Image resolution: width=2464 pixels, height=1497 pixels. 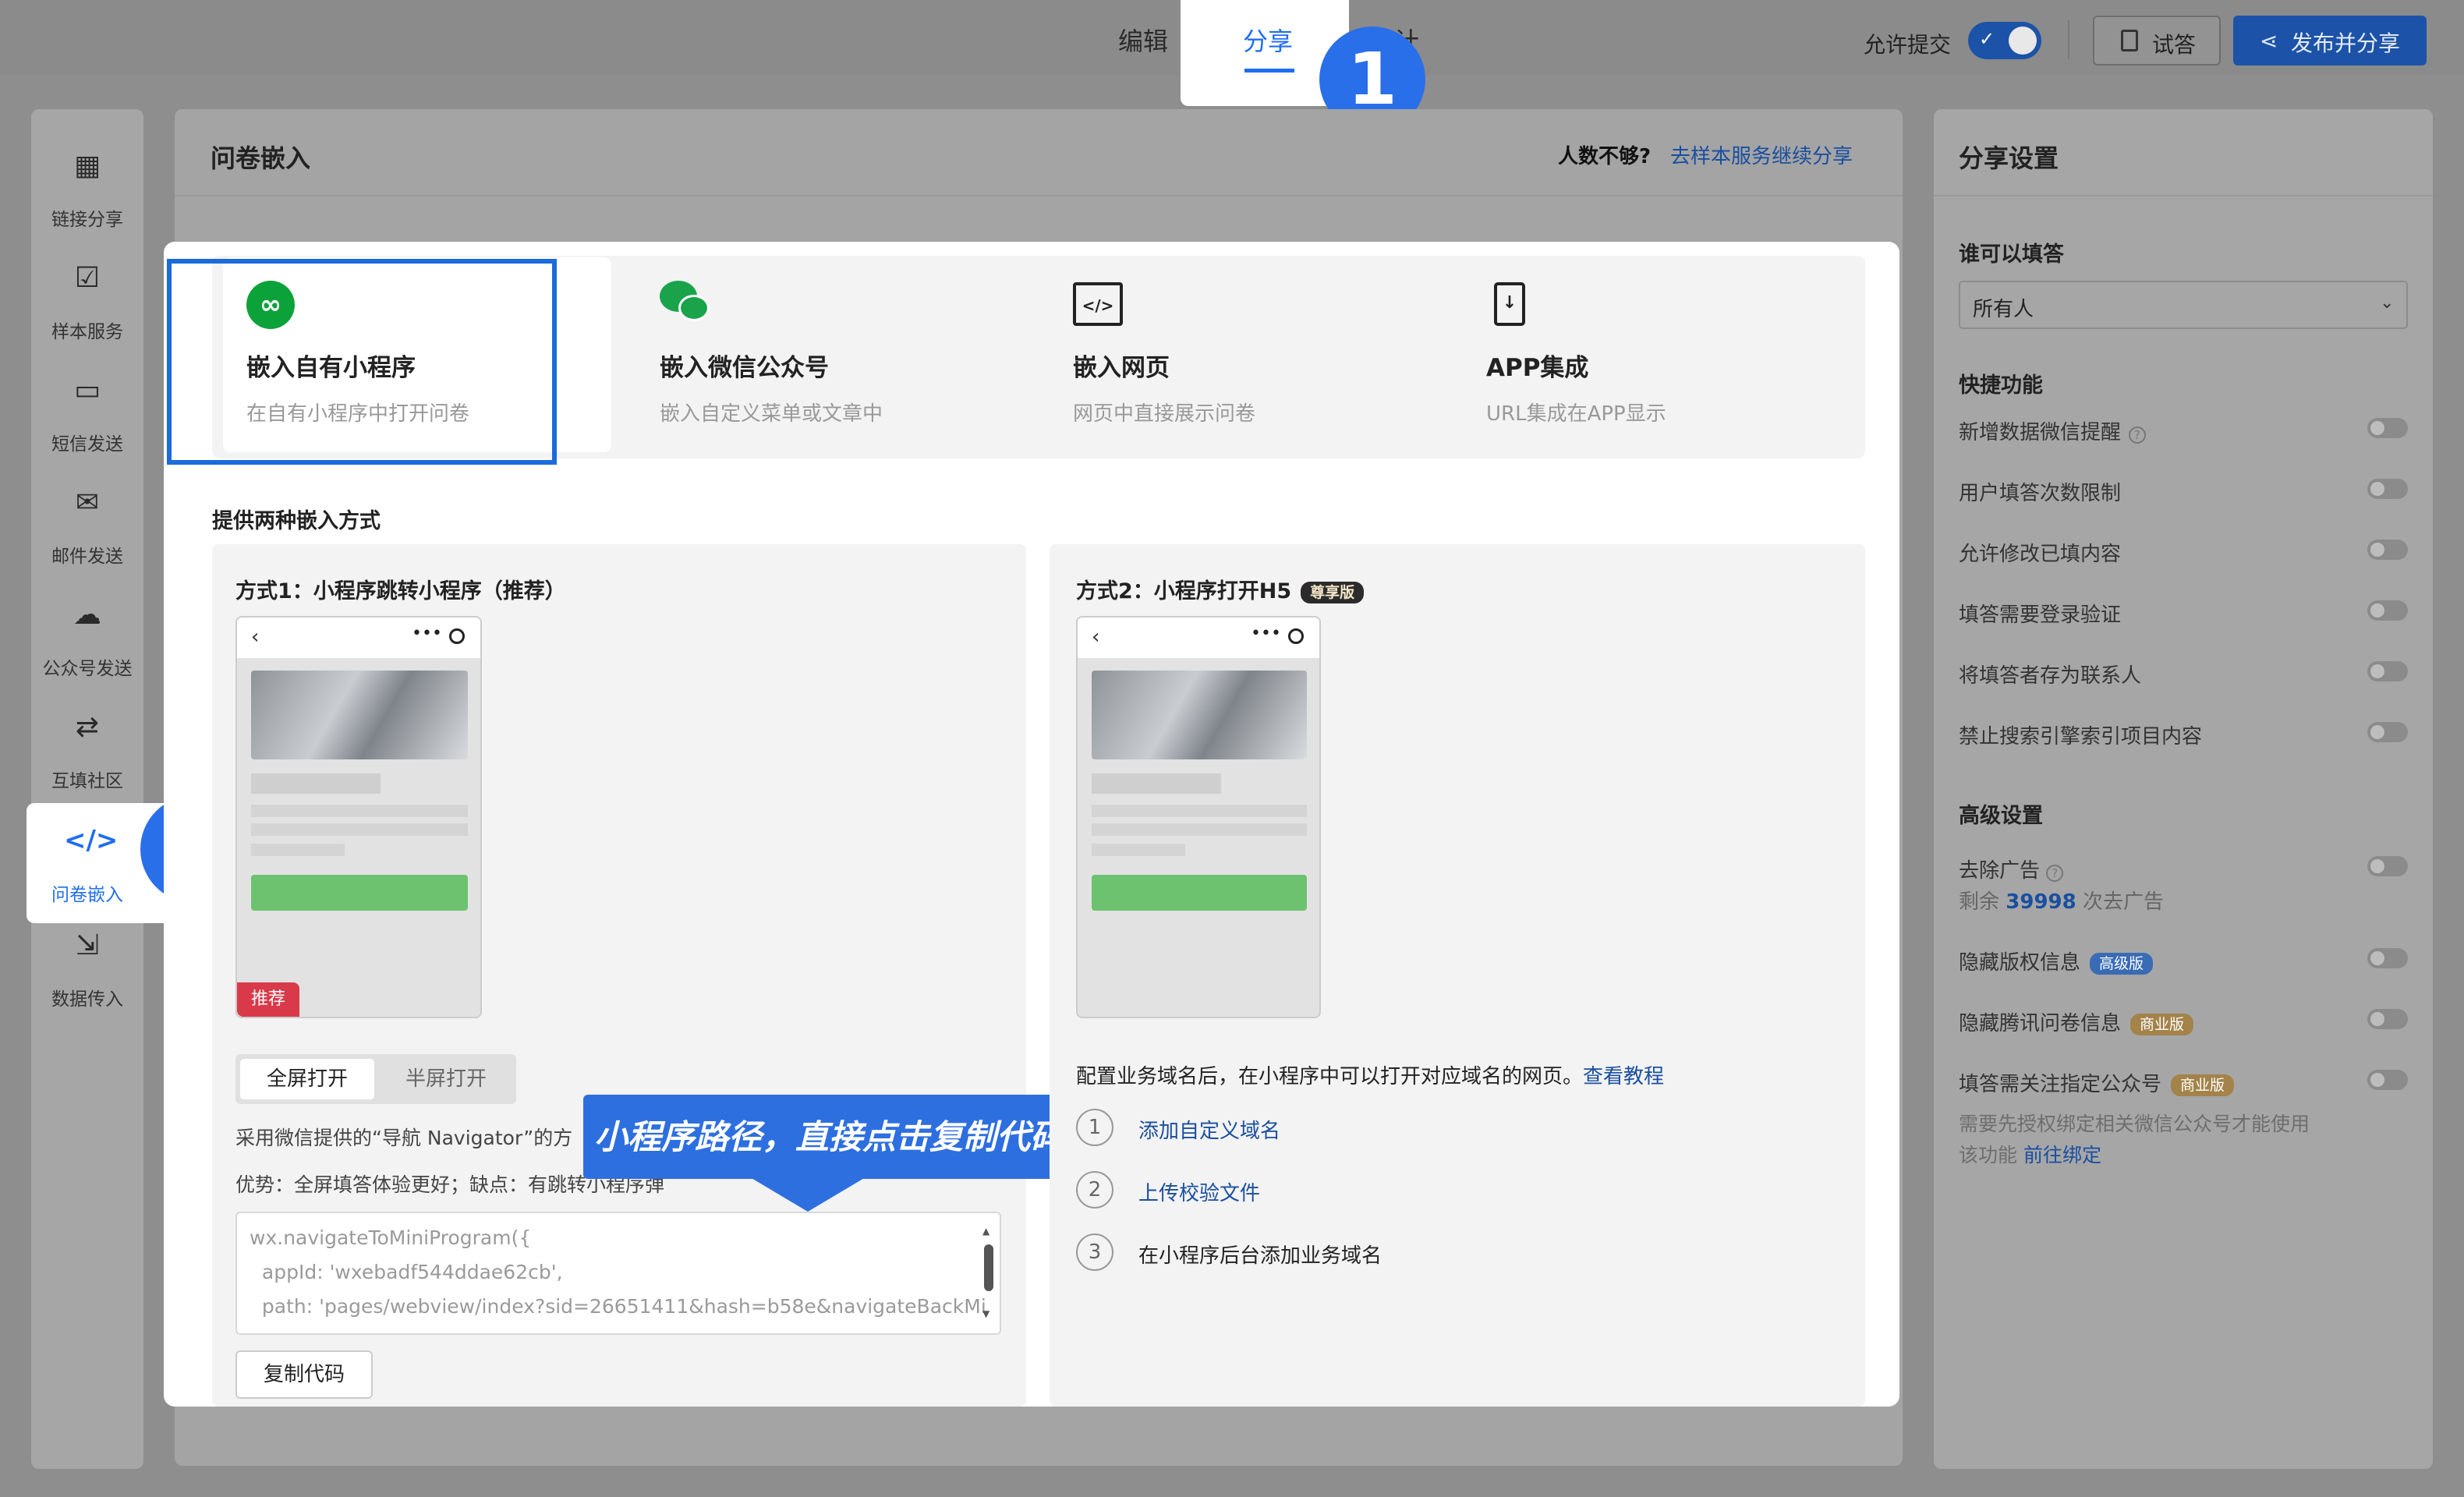 I want to click on mail-icon: ✉, so click(x=88, y=502).